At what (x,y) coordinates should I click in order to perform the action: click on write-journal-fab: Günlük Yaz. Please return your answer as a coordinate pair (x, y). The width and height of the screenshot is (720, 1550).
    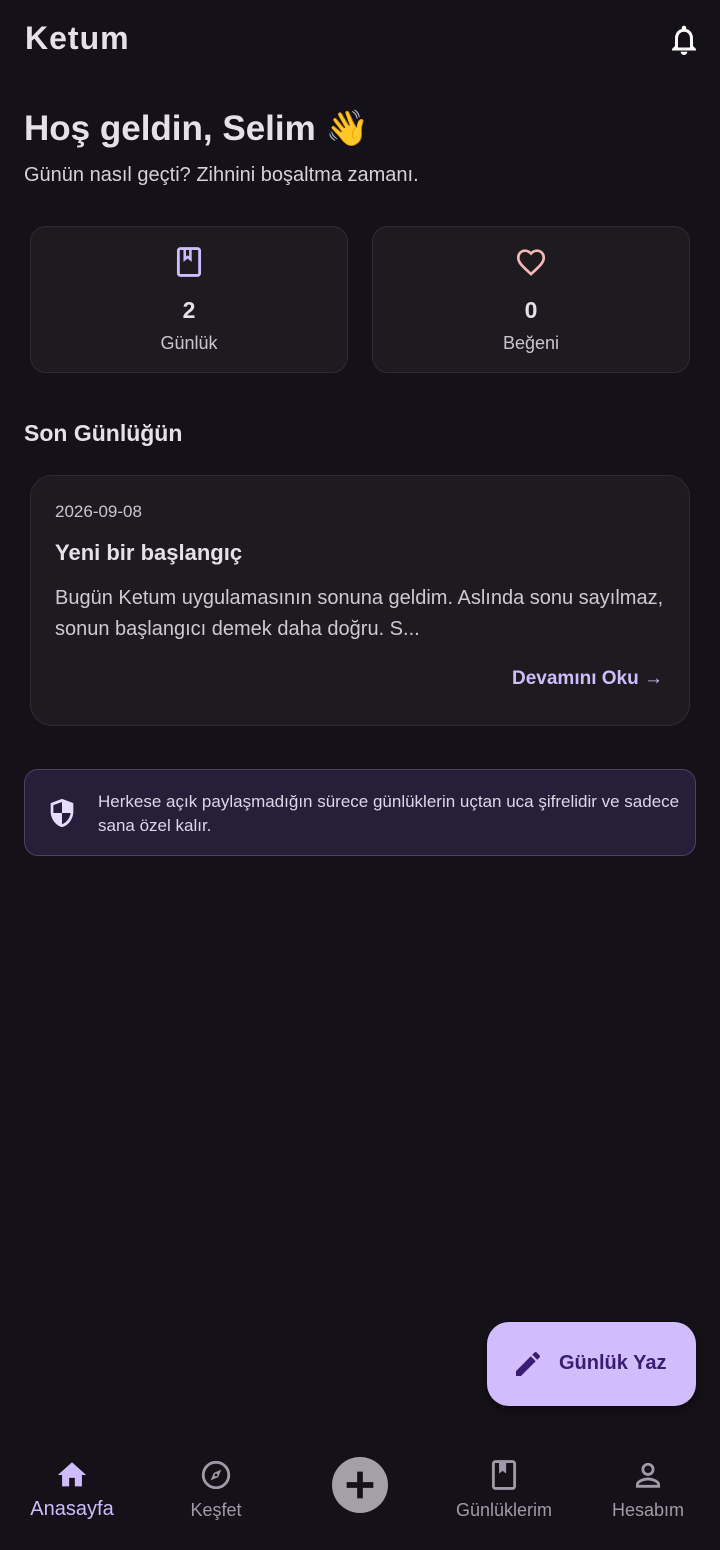
    Looking at the image, I should click on (591, 1364).